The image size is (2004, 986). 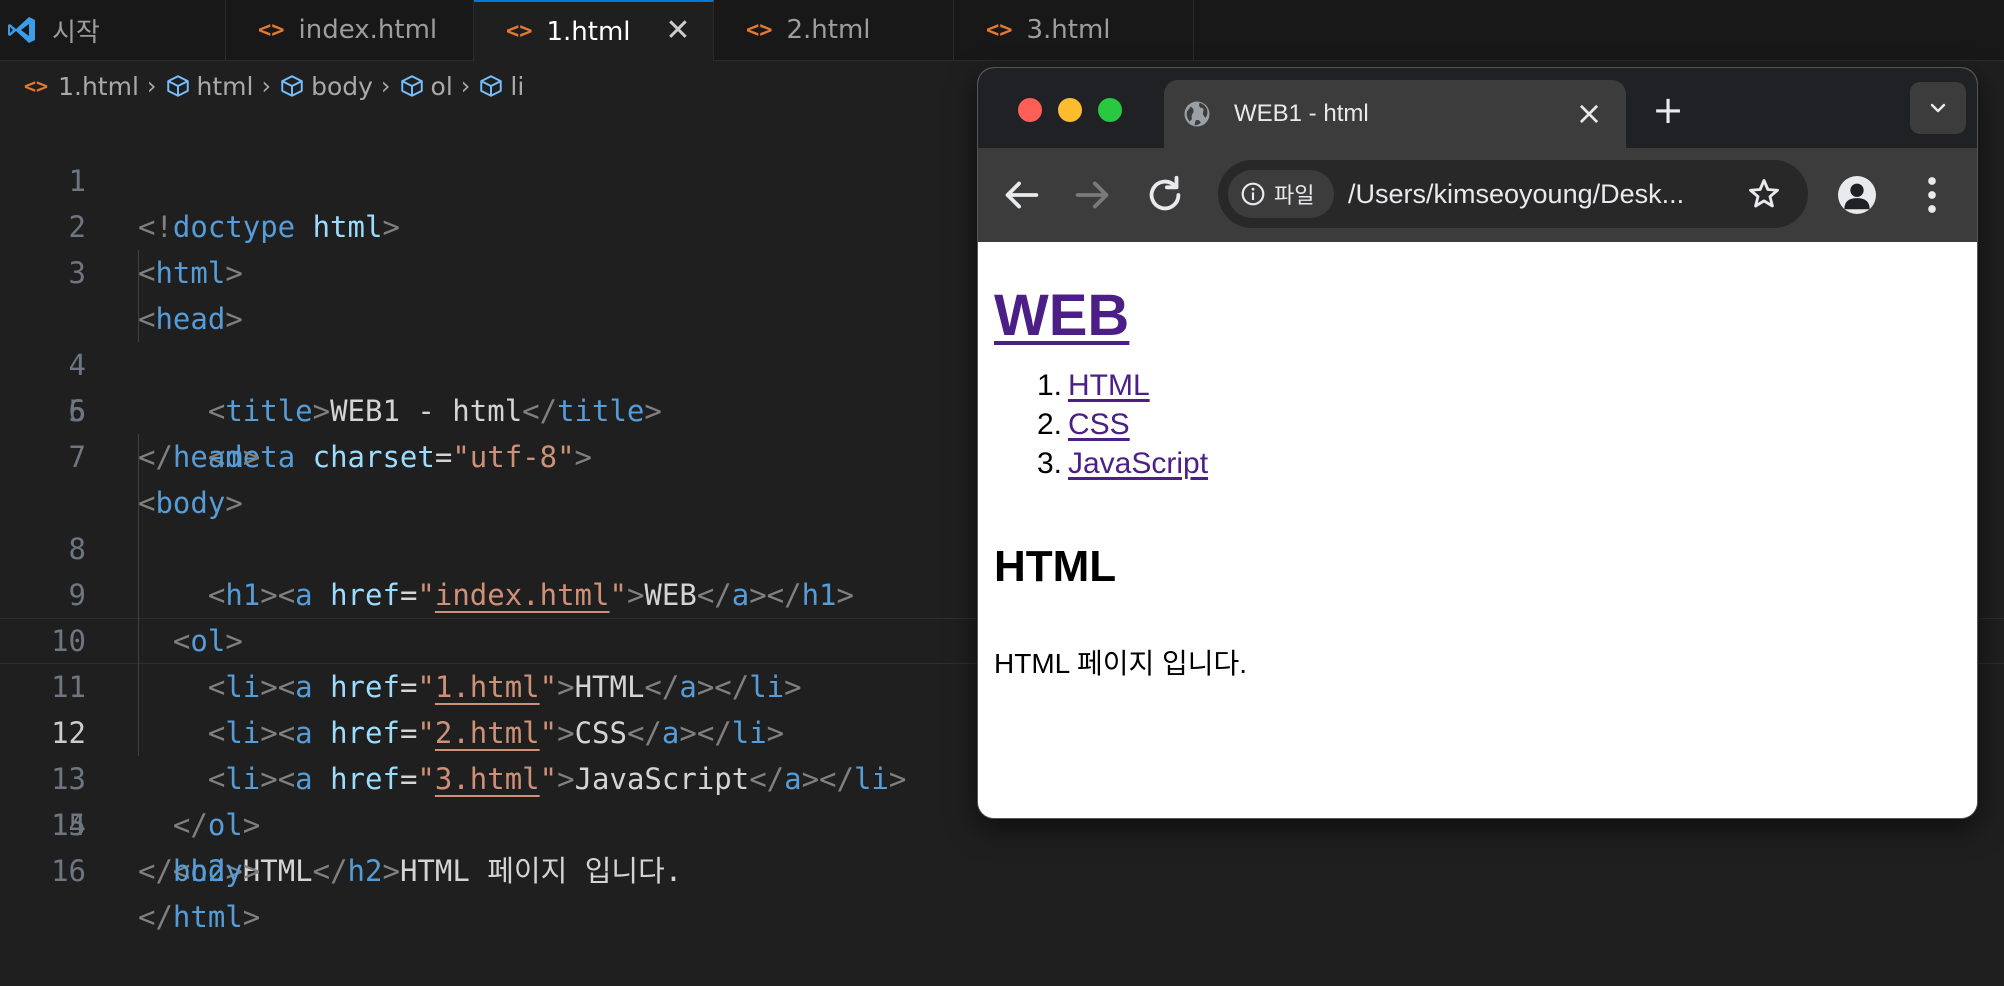 What do you see at coordinates (1093, 195) in the screenshot?
I see `forward-arrow-icon` at bounding box center [1093, 195].